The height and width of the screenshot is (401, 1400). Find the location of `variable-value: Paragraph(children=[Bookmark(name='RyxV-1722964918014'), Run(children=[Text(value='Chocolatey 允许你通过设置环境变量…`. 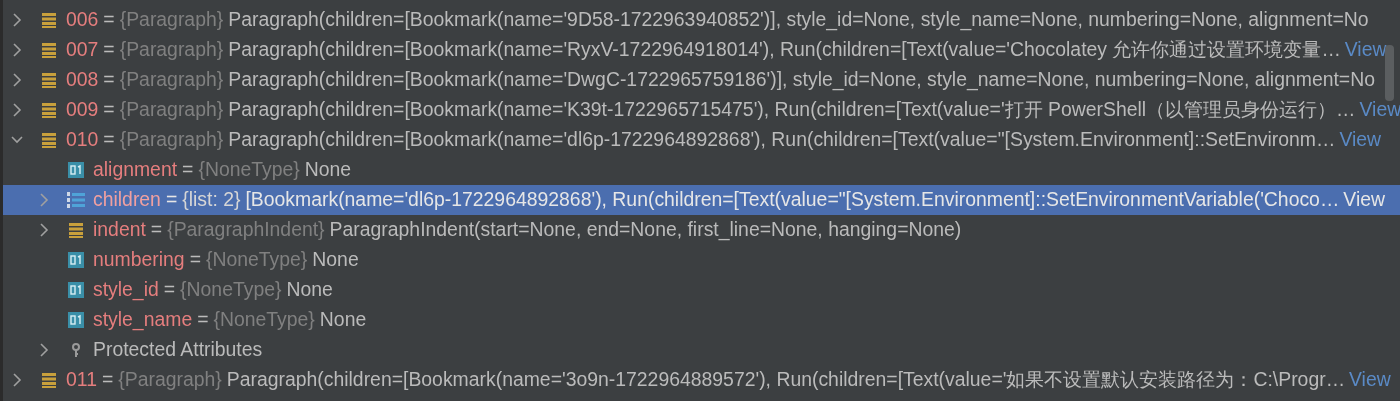

variable-value: Paragraph(children=[Bookmark(name='RyxV-1722964918014'), Run(children=[Text(value='Chocolatey 允许你通过设置环境变量… is located at coordinates (784, 50).